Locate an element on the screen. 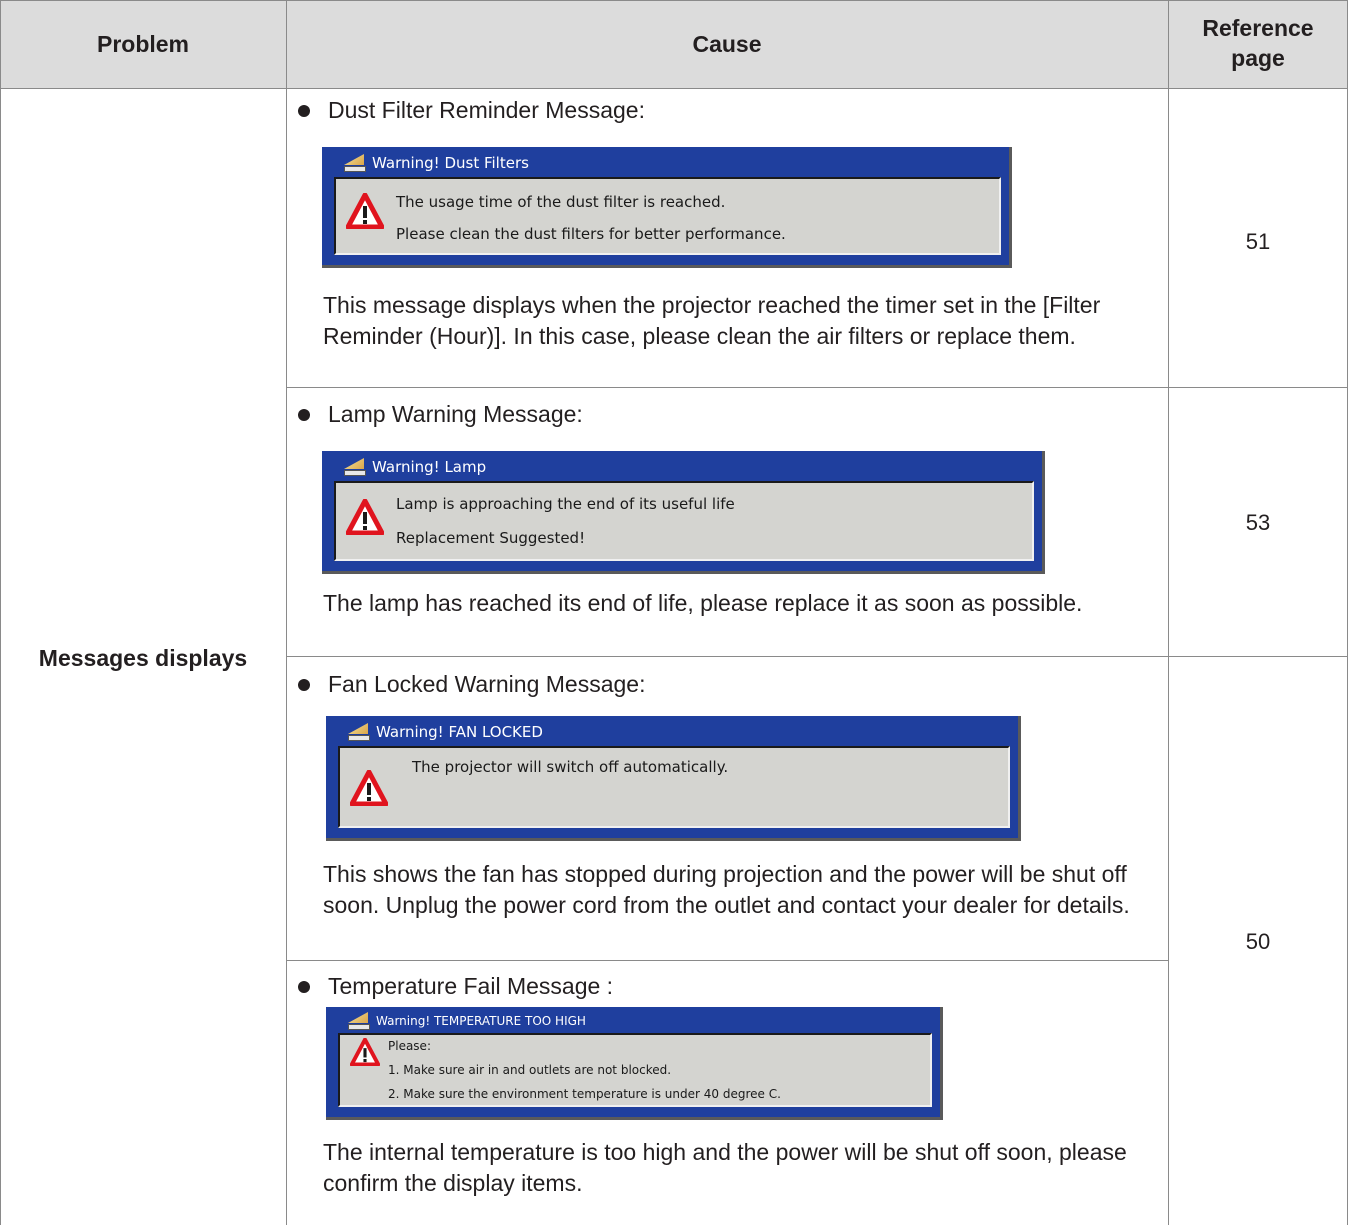 The image size is (1349, 1225). header-reference-page: Reference page is located at coordinates (1258, 43).